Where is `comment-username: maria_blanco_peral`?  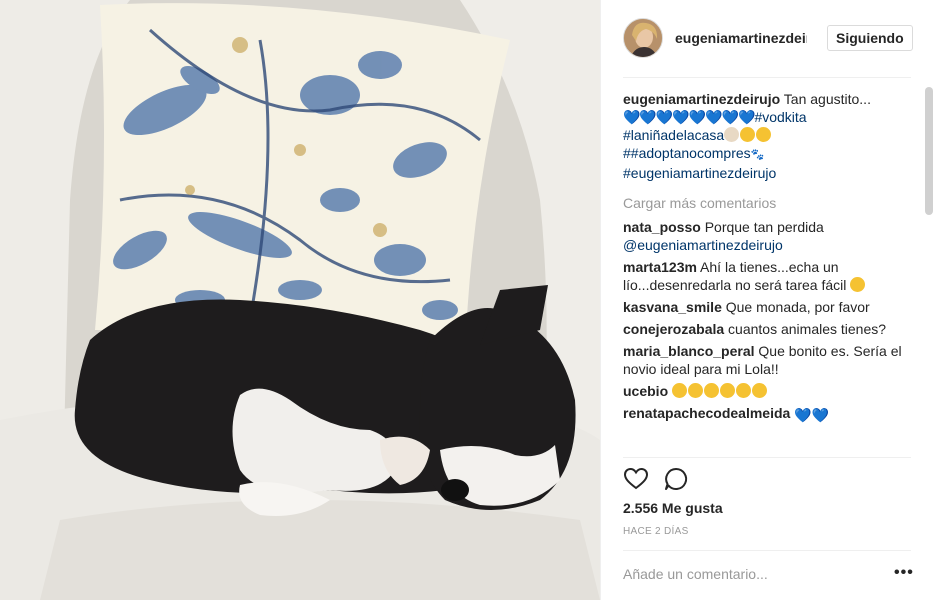 comment-username: maria_blanco_peral is located at coordinates (689, 351).